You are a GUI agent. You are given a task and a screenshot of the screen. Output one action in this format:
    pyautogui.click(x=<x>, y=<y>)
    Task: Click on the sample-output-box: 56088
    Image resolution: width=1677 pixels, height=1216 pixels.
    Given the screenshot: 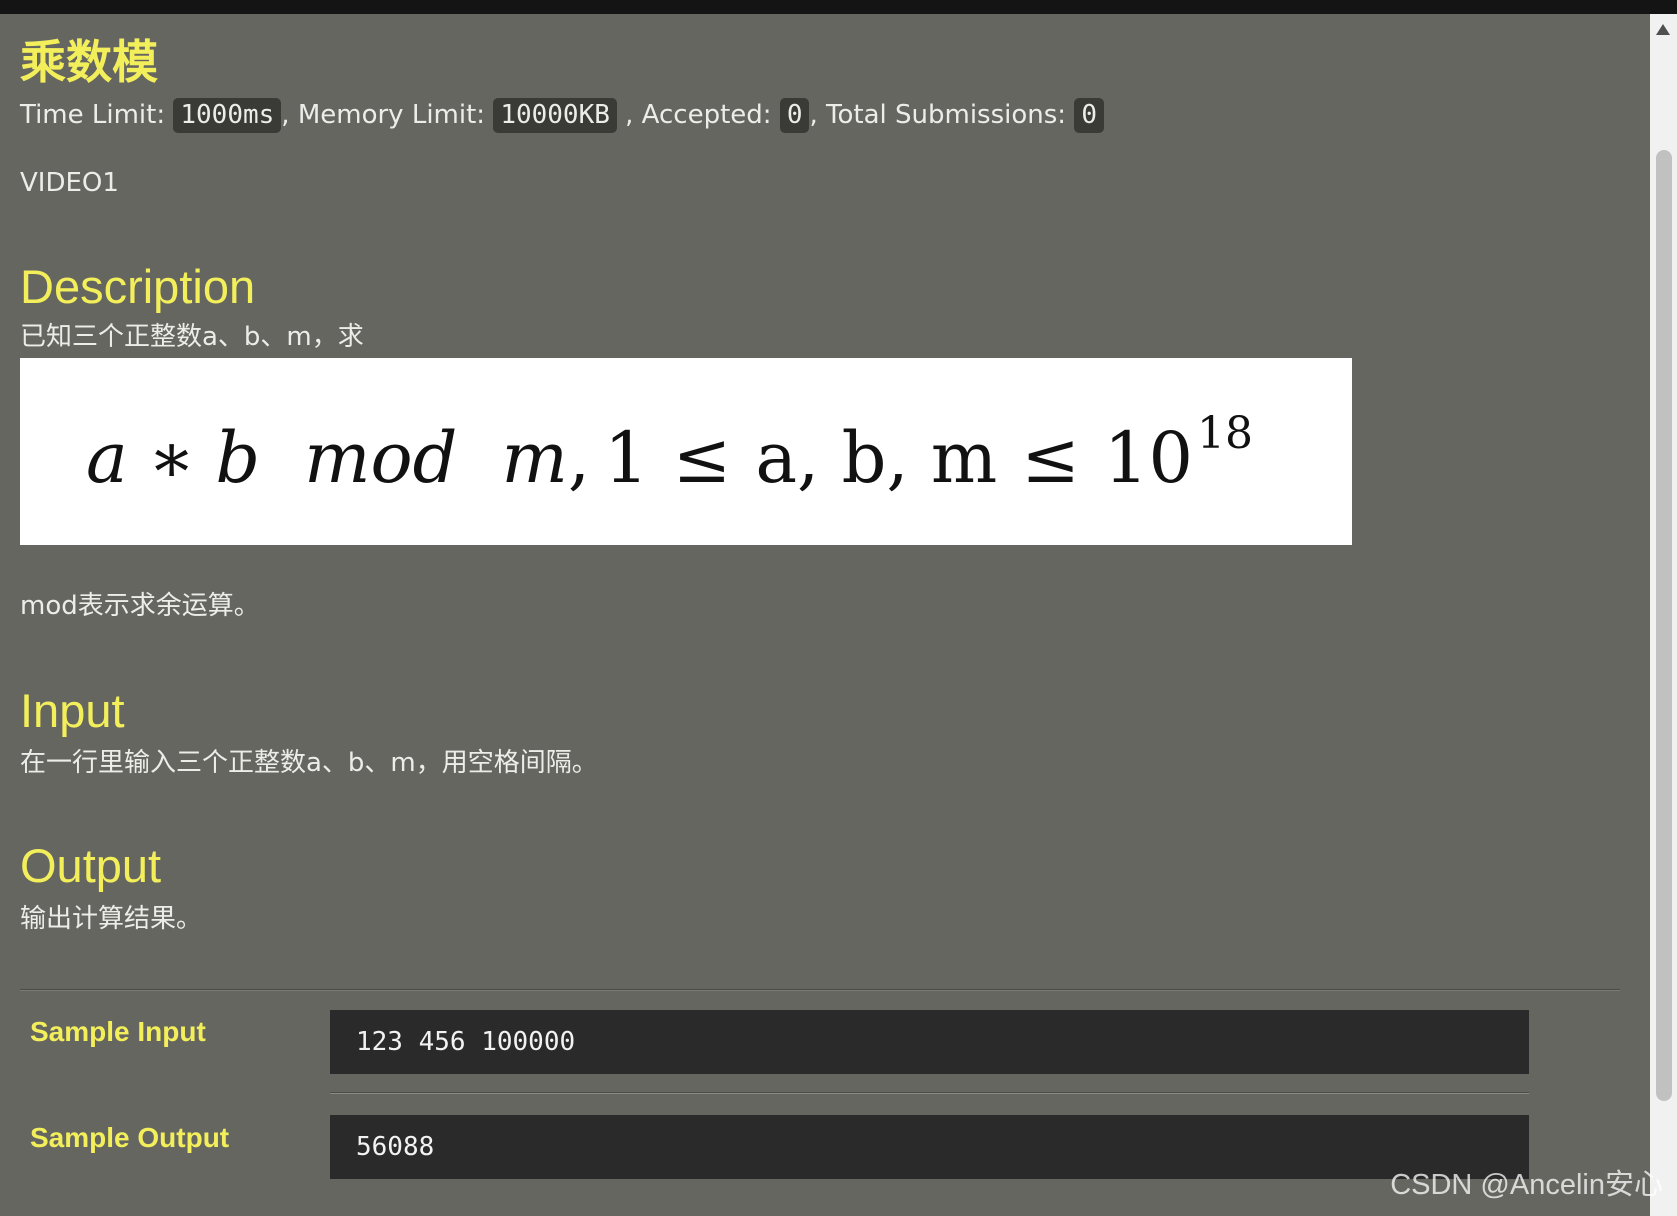 What is the action you would take?
    pyautogui.click(x=929, y=1147)
    